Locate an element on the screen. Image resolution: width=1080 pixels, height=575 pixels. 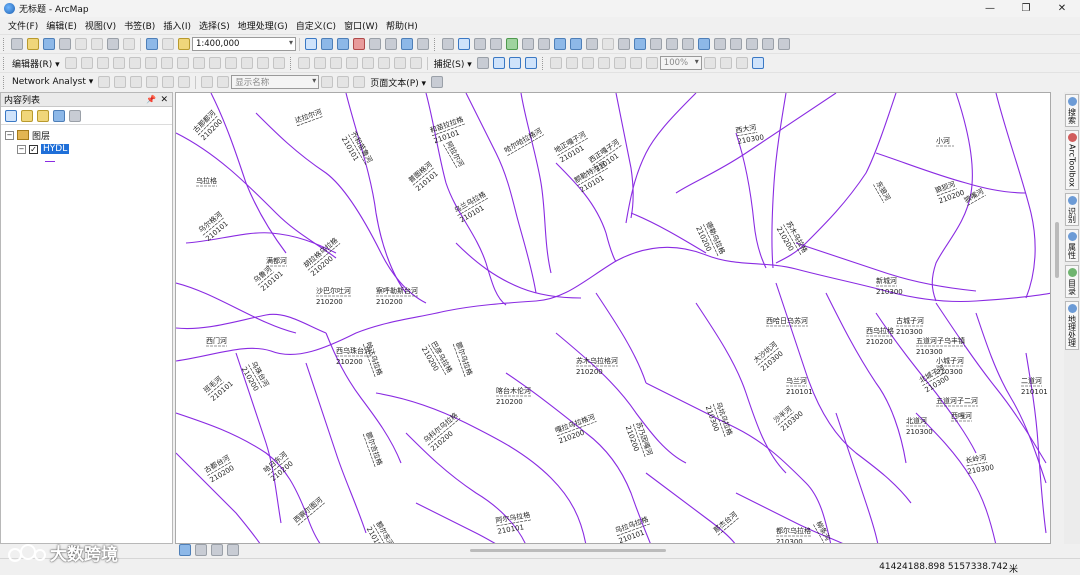
menu-edit: 编辑(E) is located at coordinates (61, 25).